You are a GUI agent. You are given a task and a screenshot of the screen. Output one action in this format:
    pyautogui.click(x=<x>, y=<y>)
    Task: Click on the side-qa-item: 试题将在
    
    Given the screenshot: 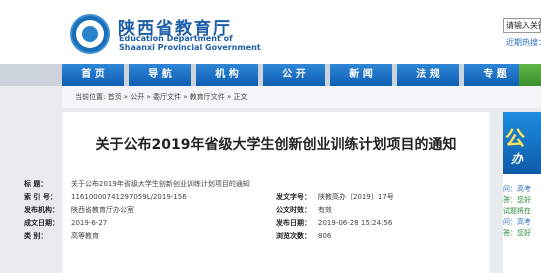 What is the action you would take?
    pyautogui.click(x=517, y=211)
    